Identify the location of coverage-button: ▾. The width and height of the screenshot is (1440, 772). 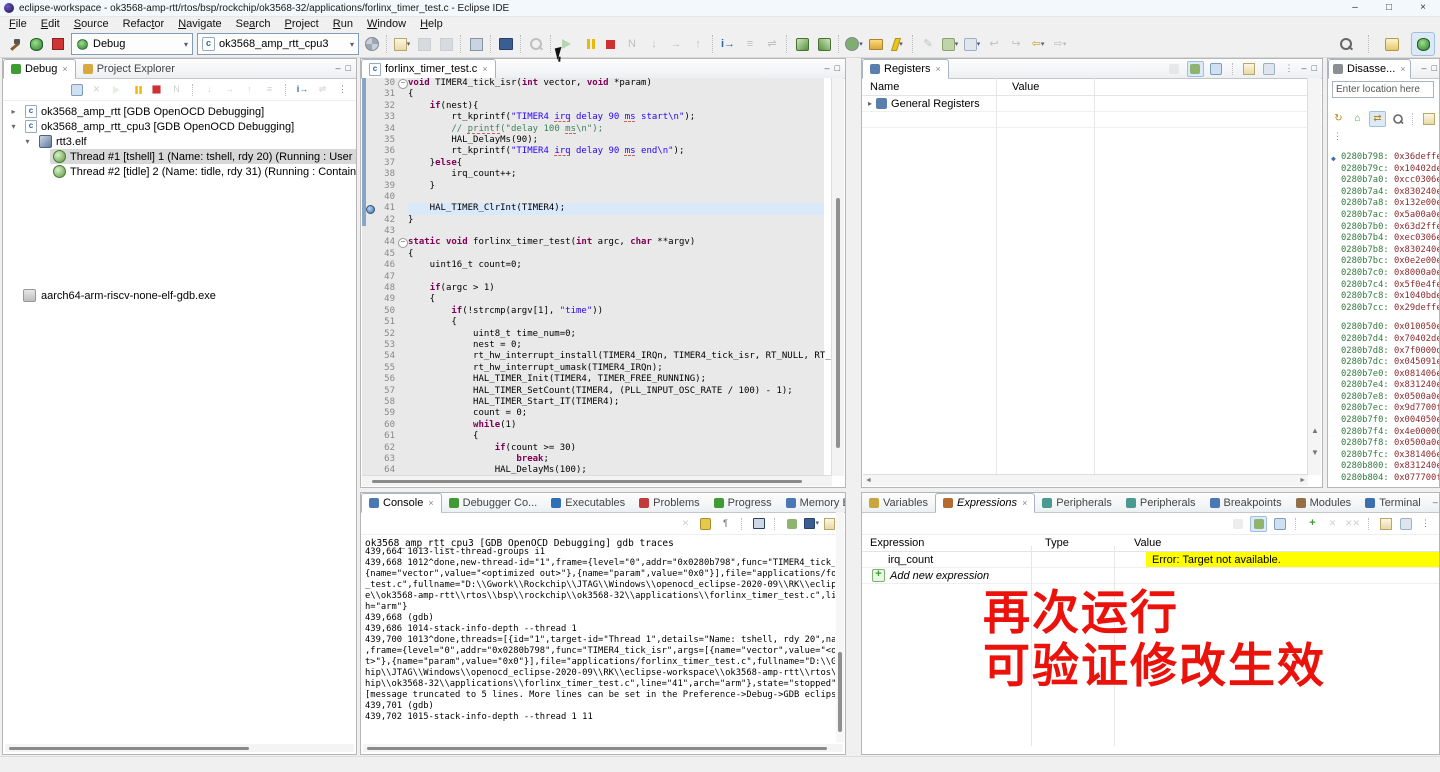
(950, 44).